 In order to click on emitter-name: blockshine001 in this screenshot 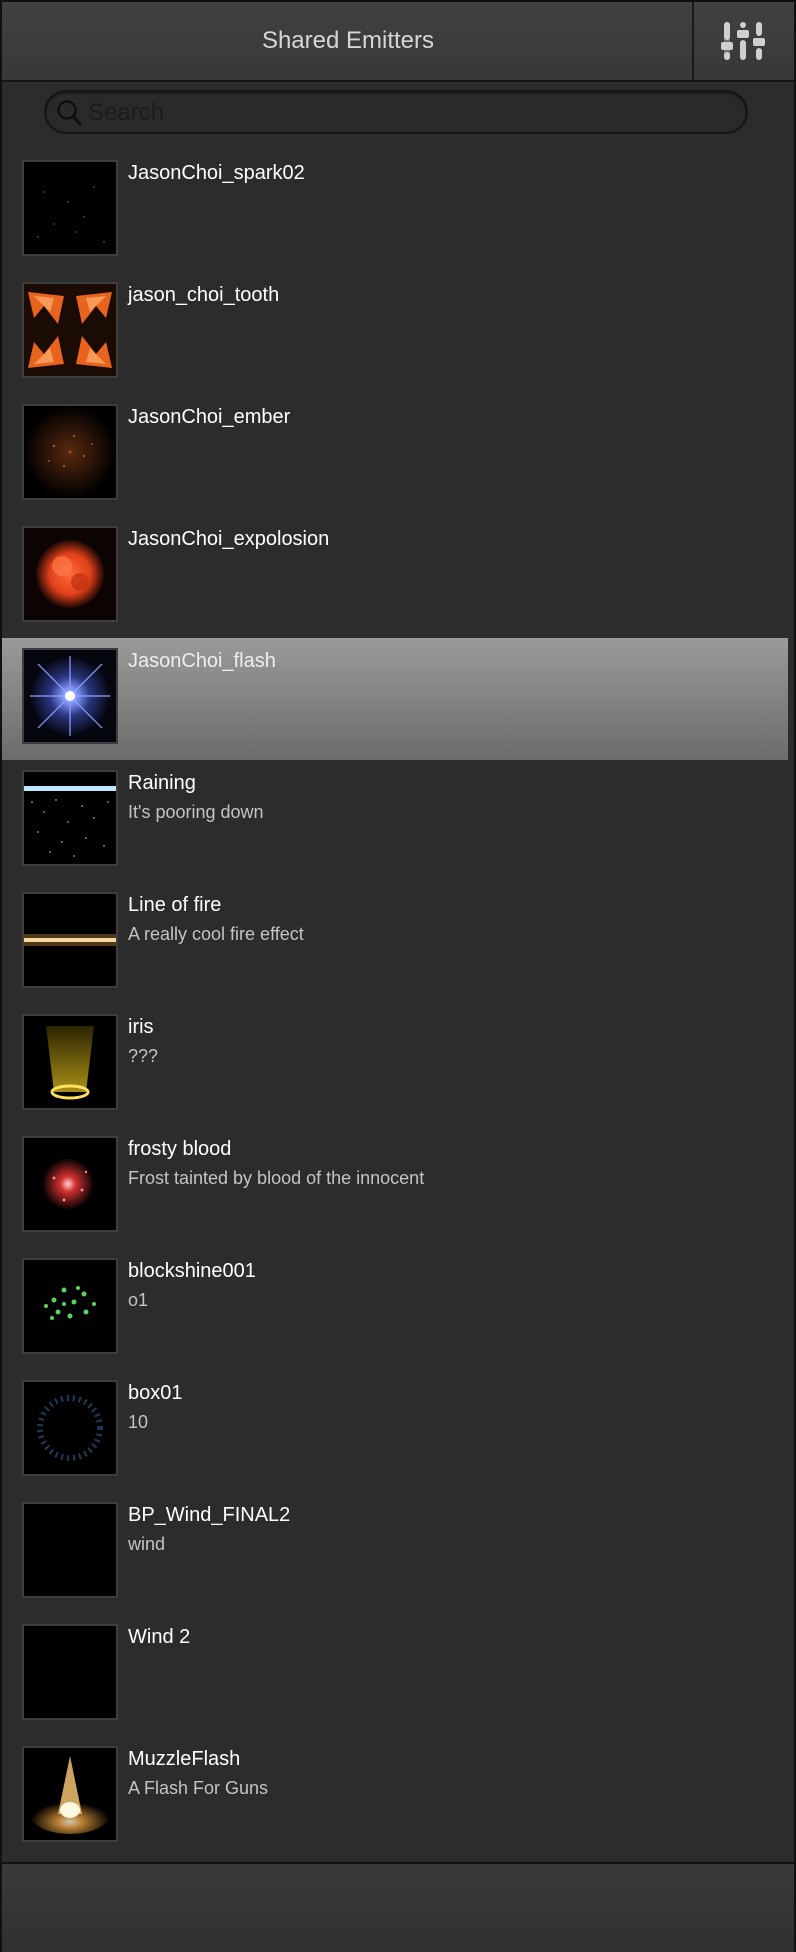, I will do `click(192, 1271)`.